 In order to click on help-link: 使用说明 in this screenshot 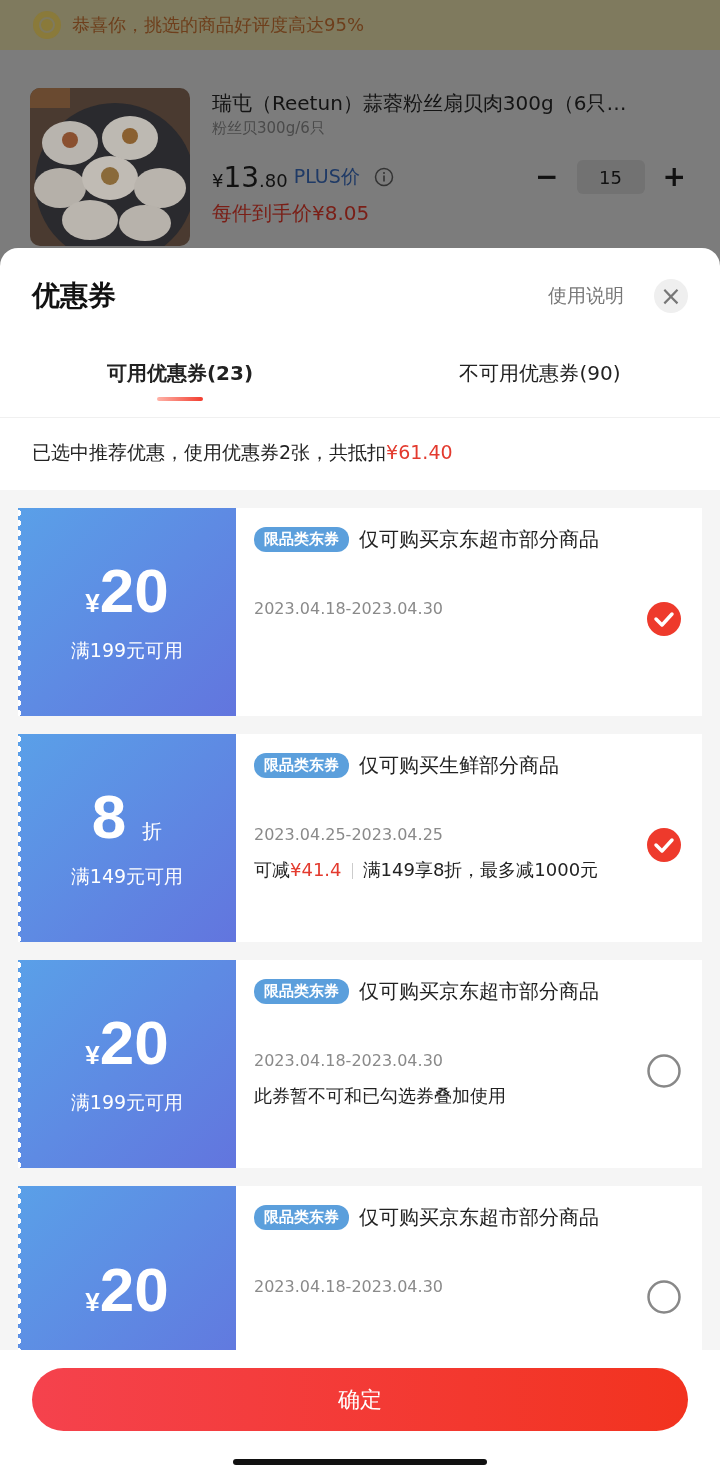, I will do `click(586, 296)`.